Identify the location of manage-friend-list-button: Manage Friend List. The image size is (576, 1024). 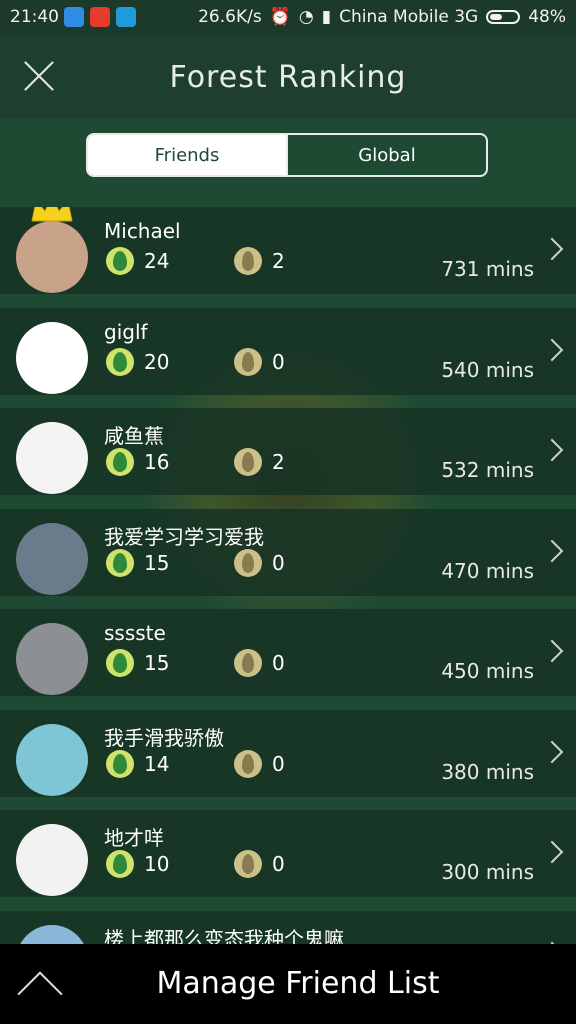
(288, 983).